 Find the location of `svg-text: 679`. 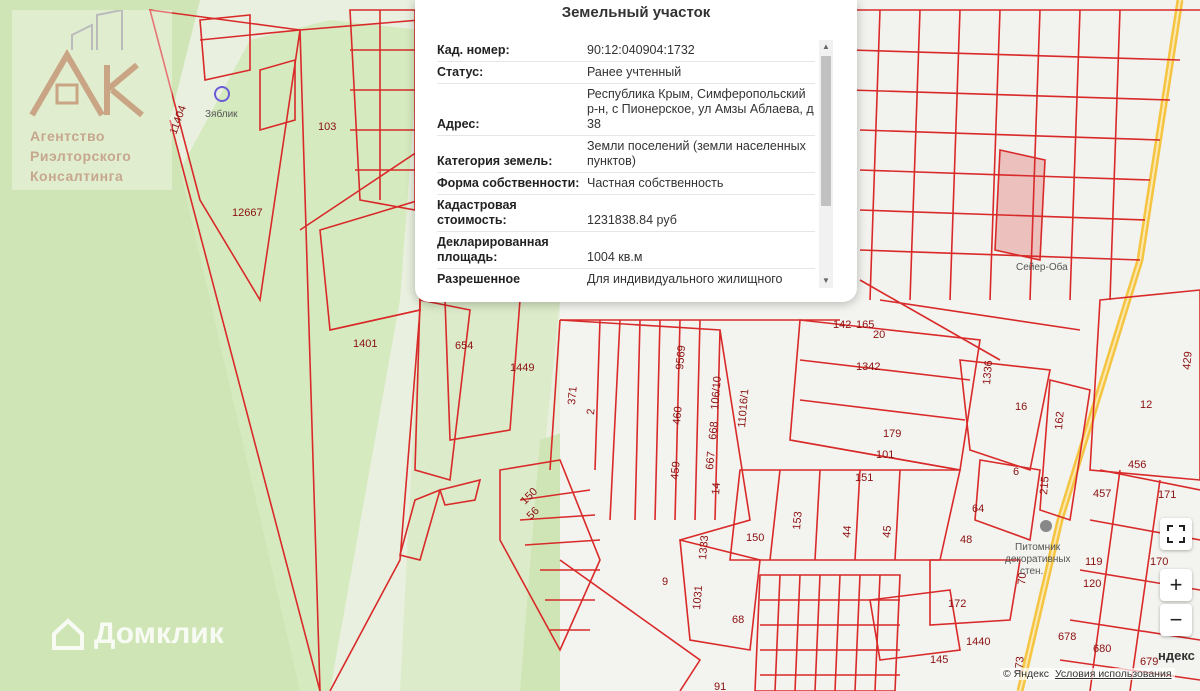

svg-text: 679 is located at coordinates (1149, 662).